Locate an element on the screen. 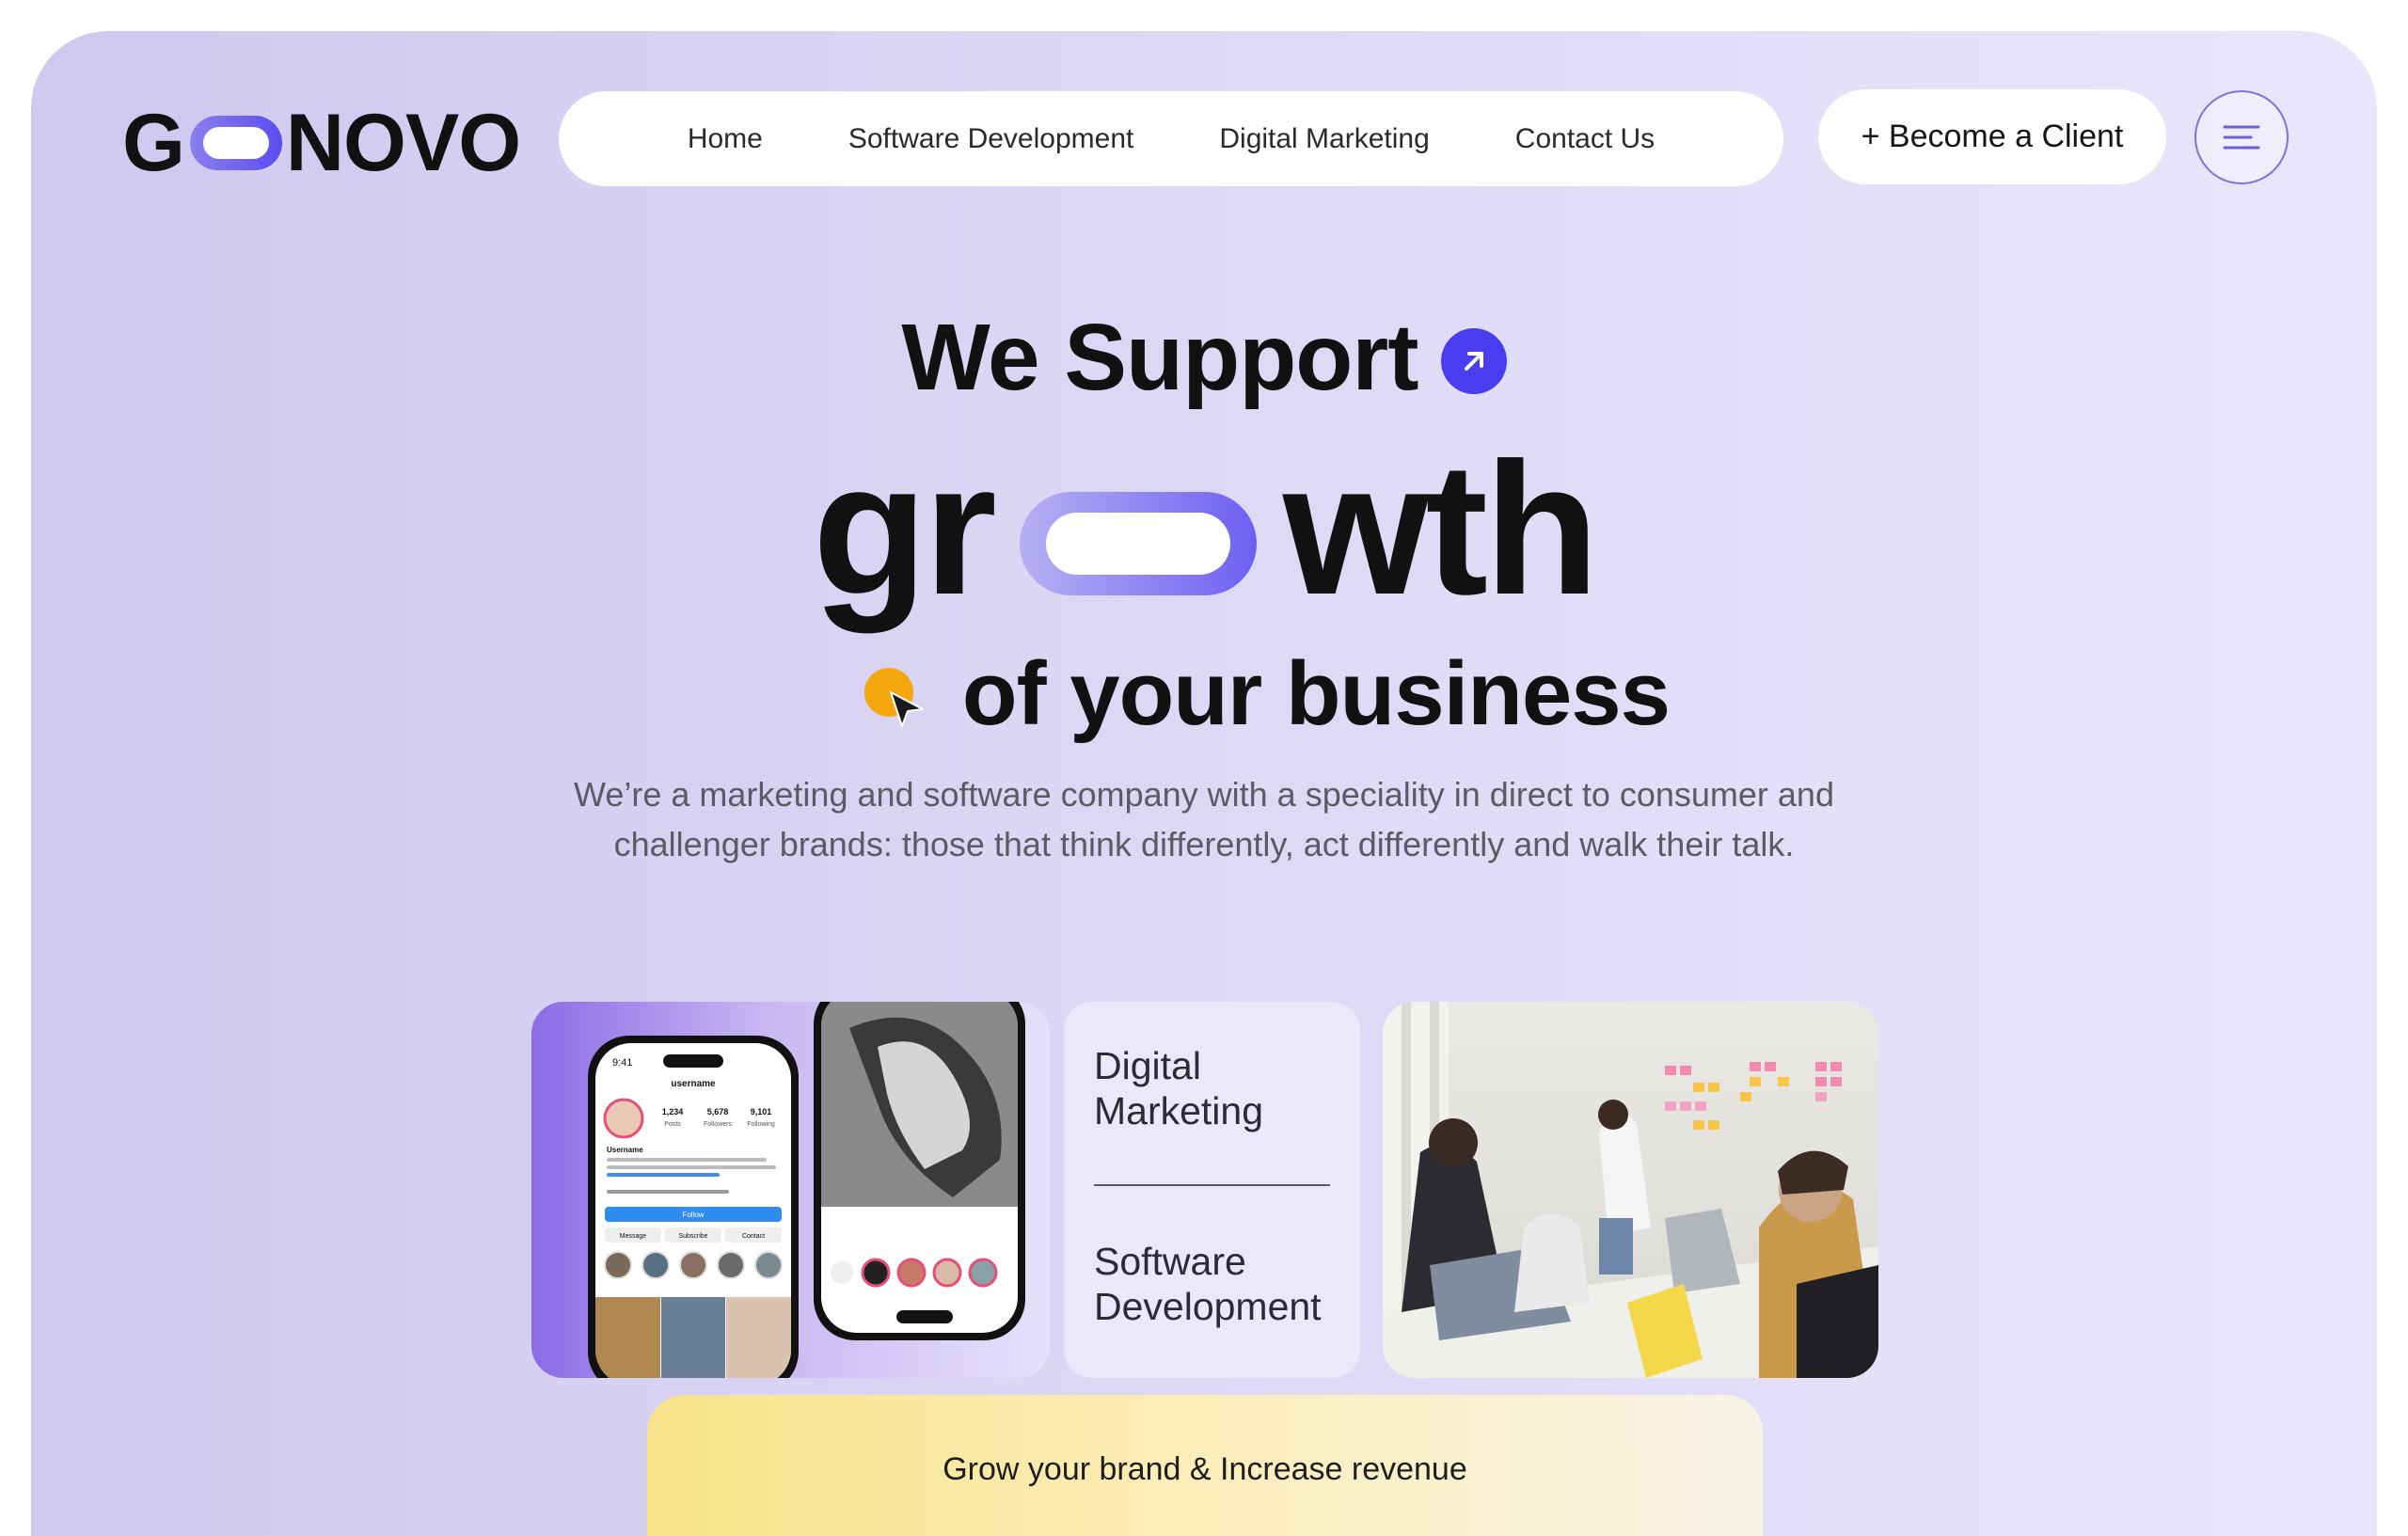 This screenshot has width=2408, height=1536. menu-button is located at coordinates (2242, 137).